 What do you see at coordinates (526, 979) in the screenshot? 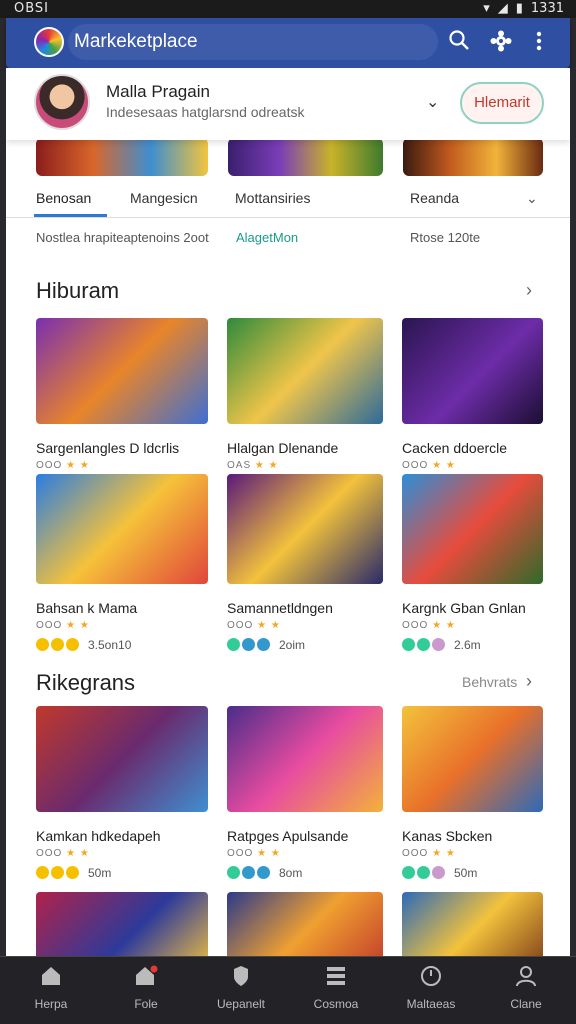
I see `person-icon` at bounding box center [526, 979].